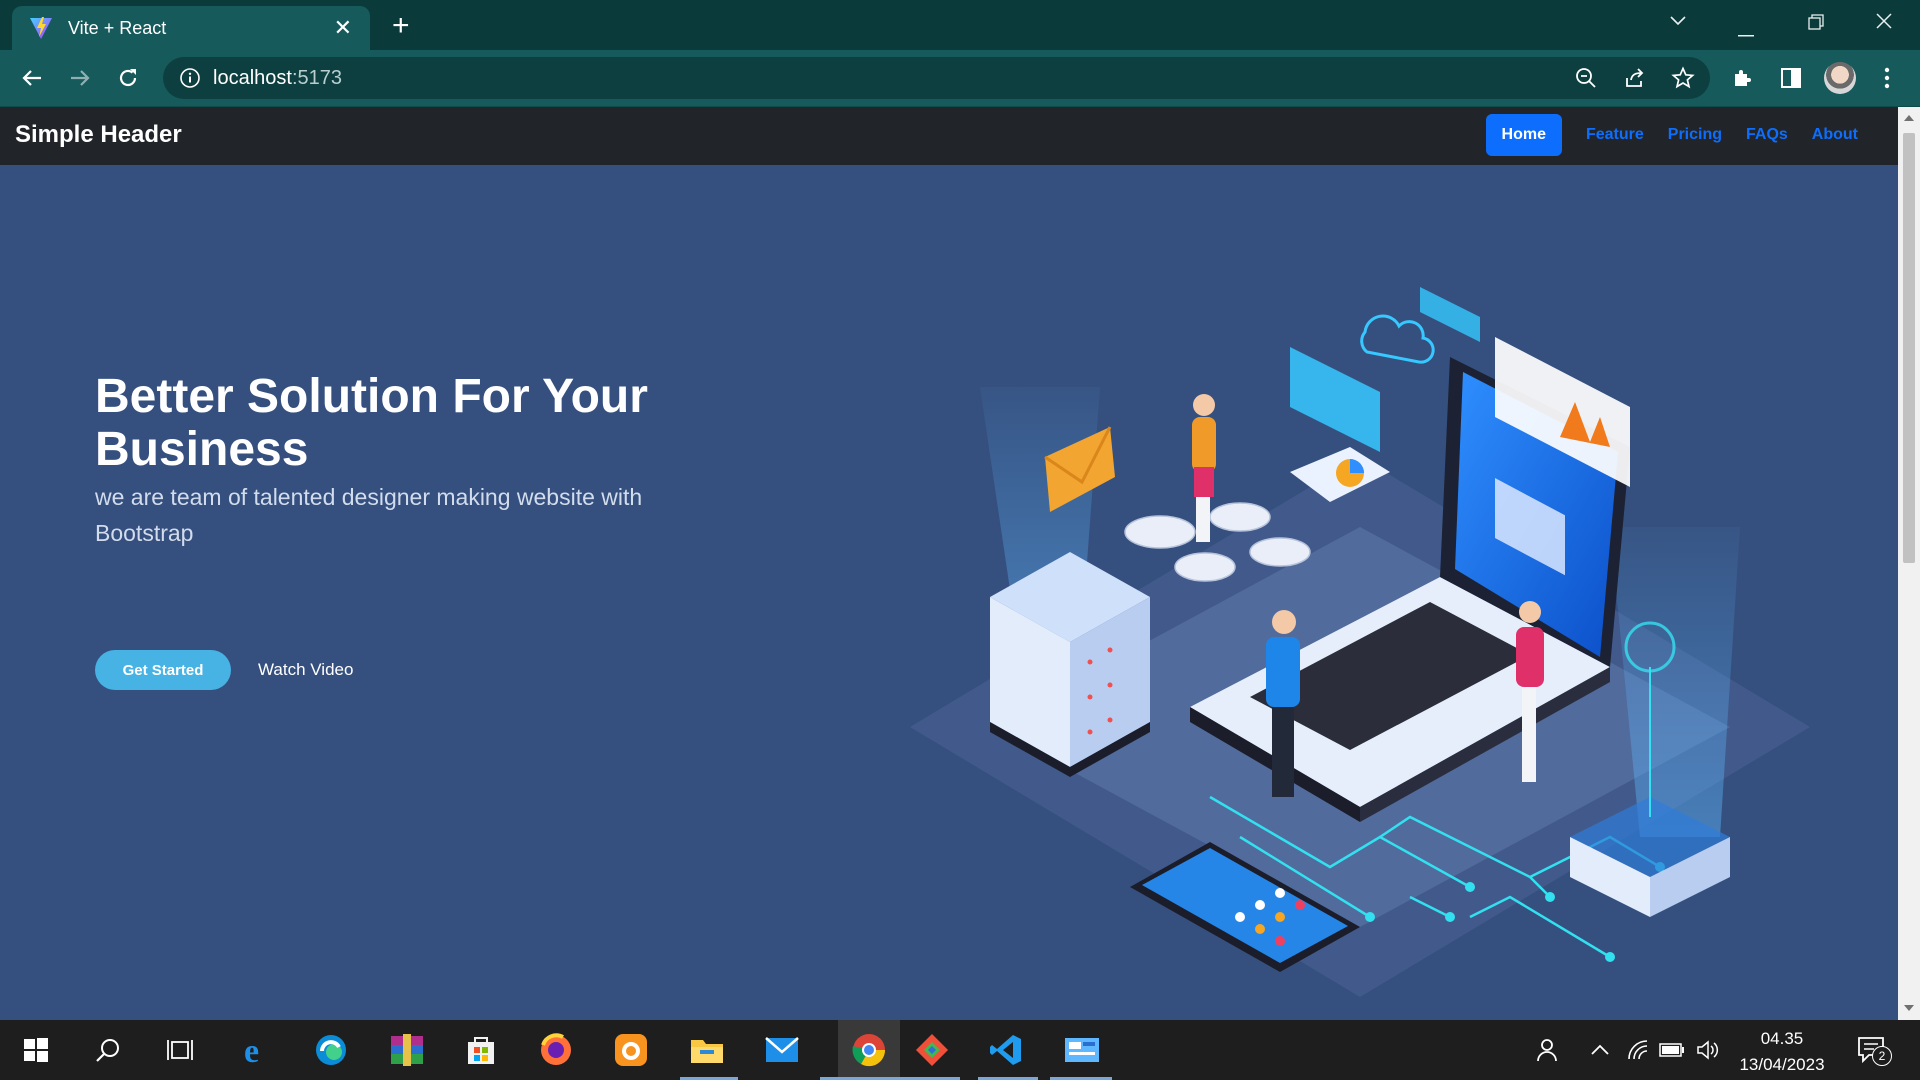 This screenshot has height=1080, width=1920. Describe the element at coordinates (936, 78) in the screenshot. I see `address-bar: localhost:5173` at that location.